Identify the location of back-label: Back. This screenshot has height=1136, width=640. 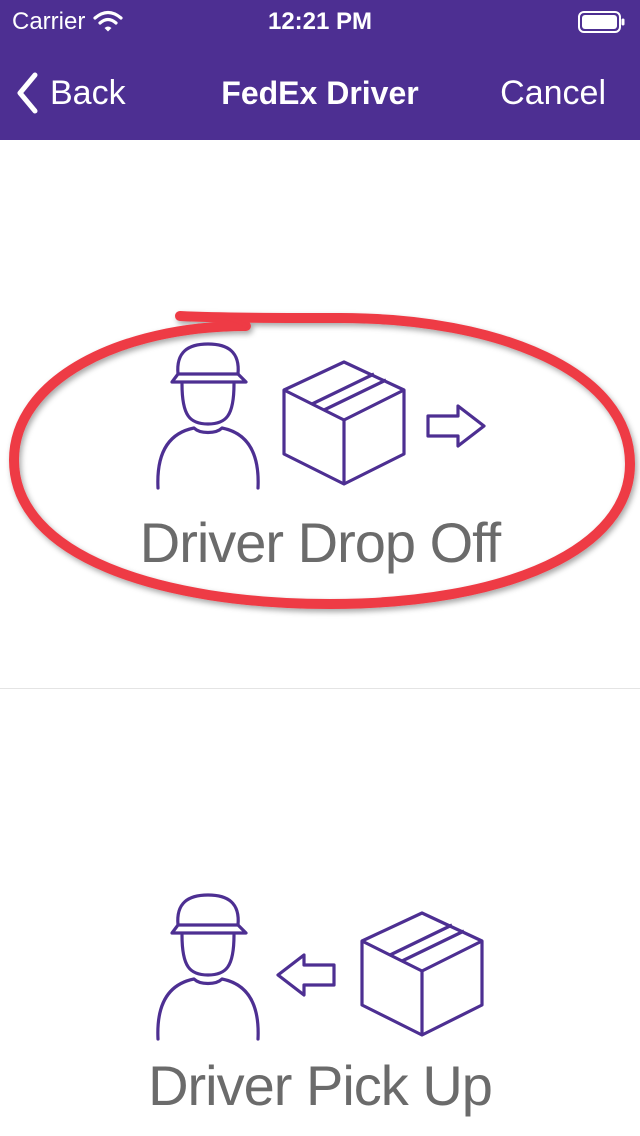
(88, 92).